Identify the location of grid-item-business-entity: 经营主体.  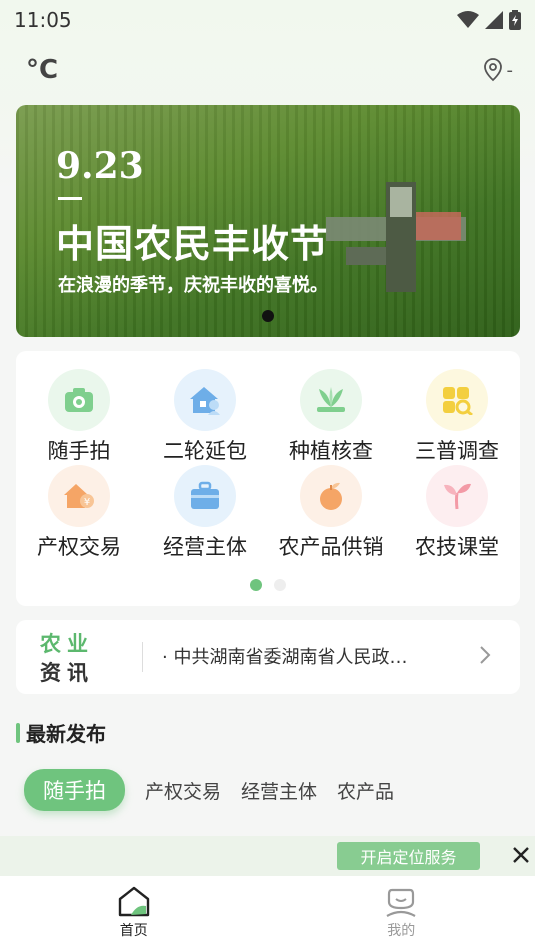
(205, 513).